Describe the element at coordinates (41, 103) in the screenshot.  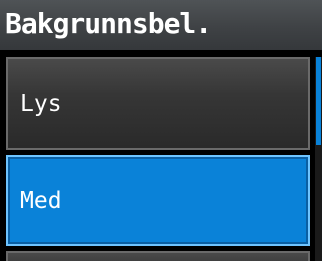
I see `menu-item-label: Lys` at that location.